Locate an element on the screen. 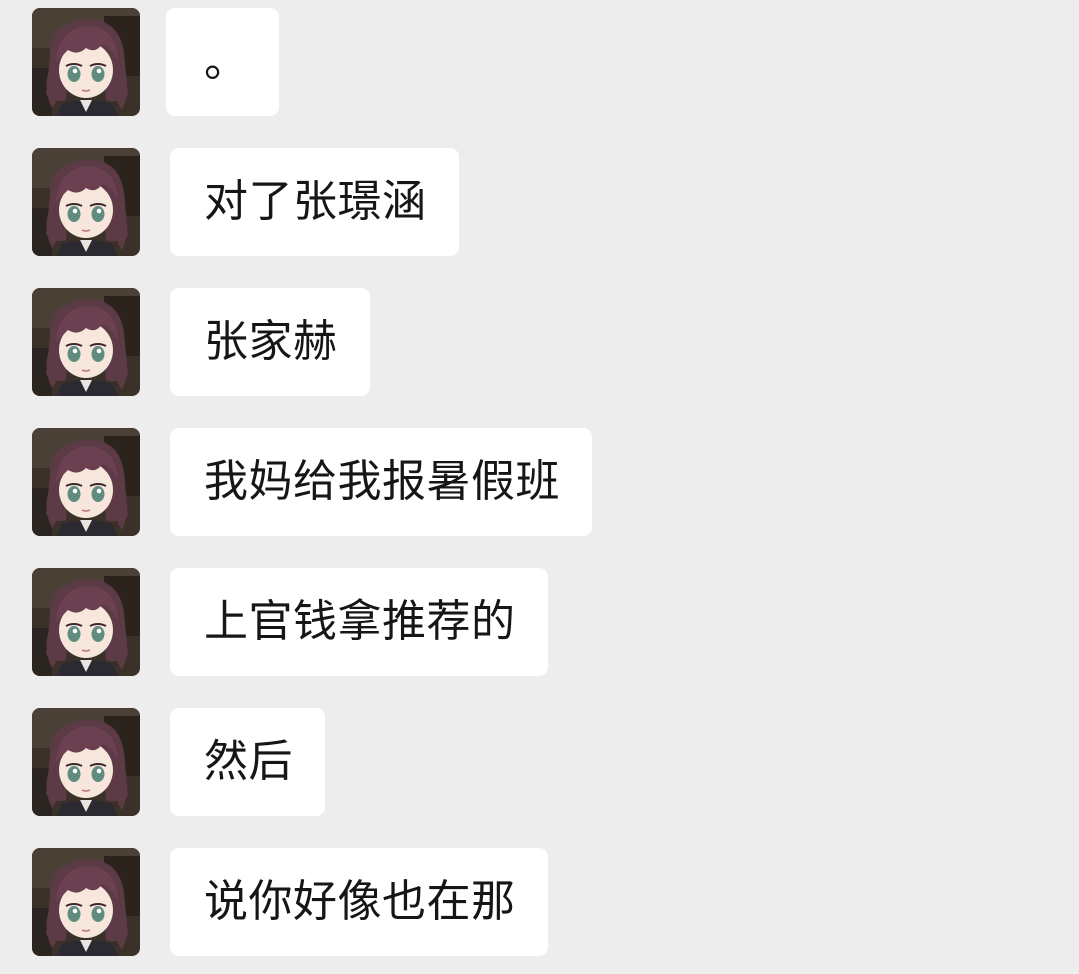  message-bubble: 上官钱拿推荐的 is located at coordinates (359, 622).